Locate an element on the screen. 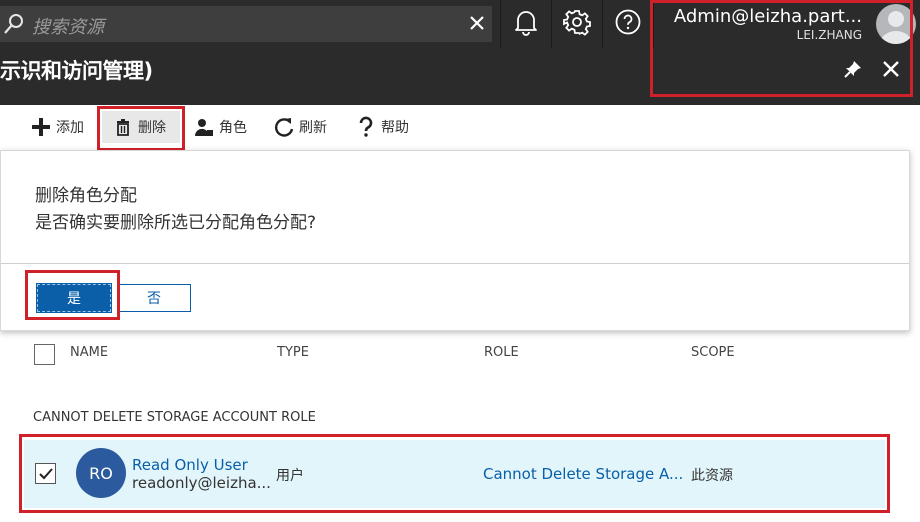 Image resolution: width=920 pixels, height=522 pixels. help-button is located at coordinates (628, 24).